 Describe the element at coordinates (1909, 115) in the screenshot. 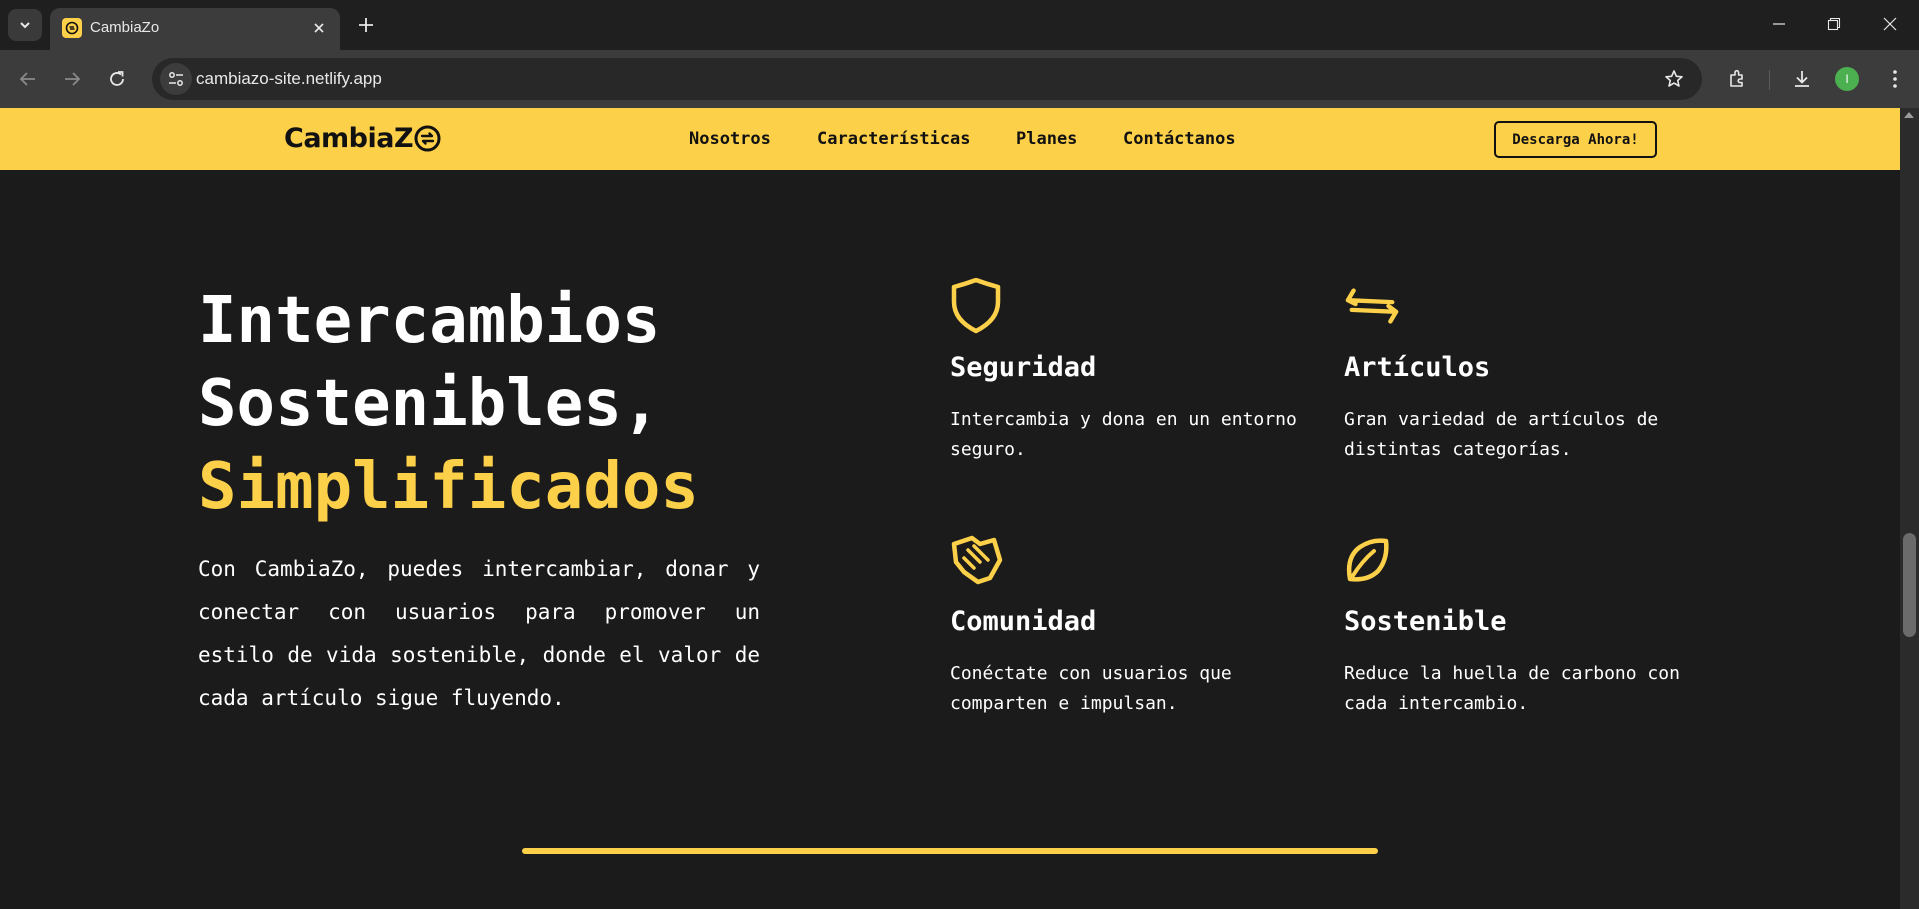

I see `scroll-up-arrow-icon` at that location.